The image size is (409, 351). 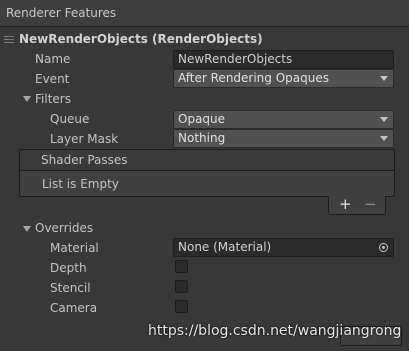 What do you see at coordinates (283, 138) in the screenshot?
I see `layer-mask-dropdown: Nothing` at bounding box center [283, 138].